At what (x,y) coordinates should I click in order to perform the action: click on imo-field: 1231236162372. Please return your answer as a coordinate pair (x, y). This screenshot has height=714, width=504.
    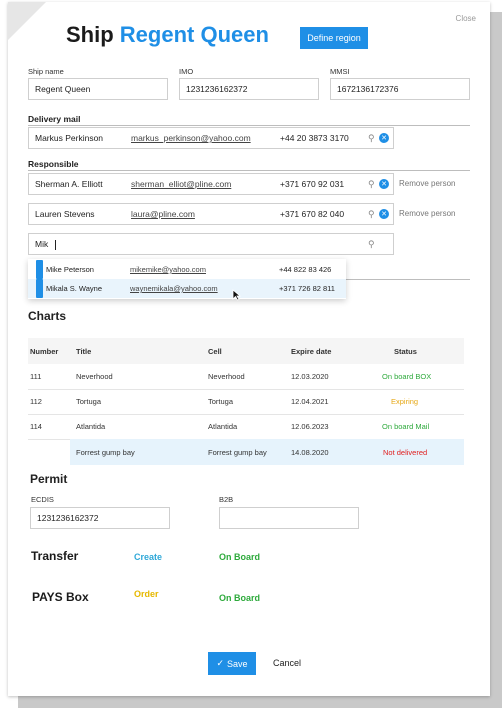
    Looking at the image, I should click on (249, 89).